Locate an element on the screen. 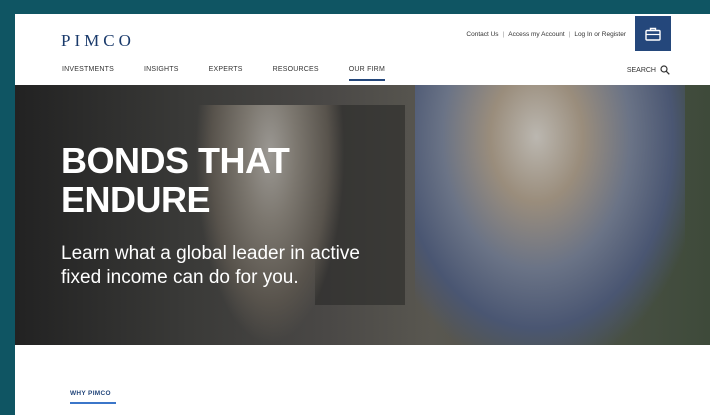  pimco-logo: PIMCO is located at coordinates (98, 41).